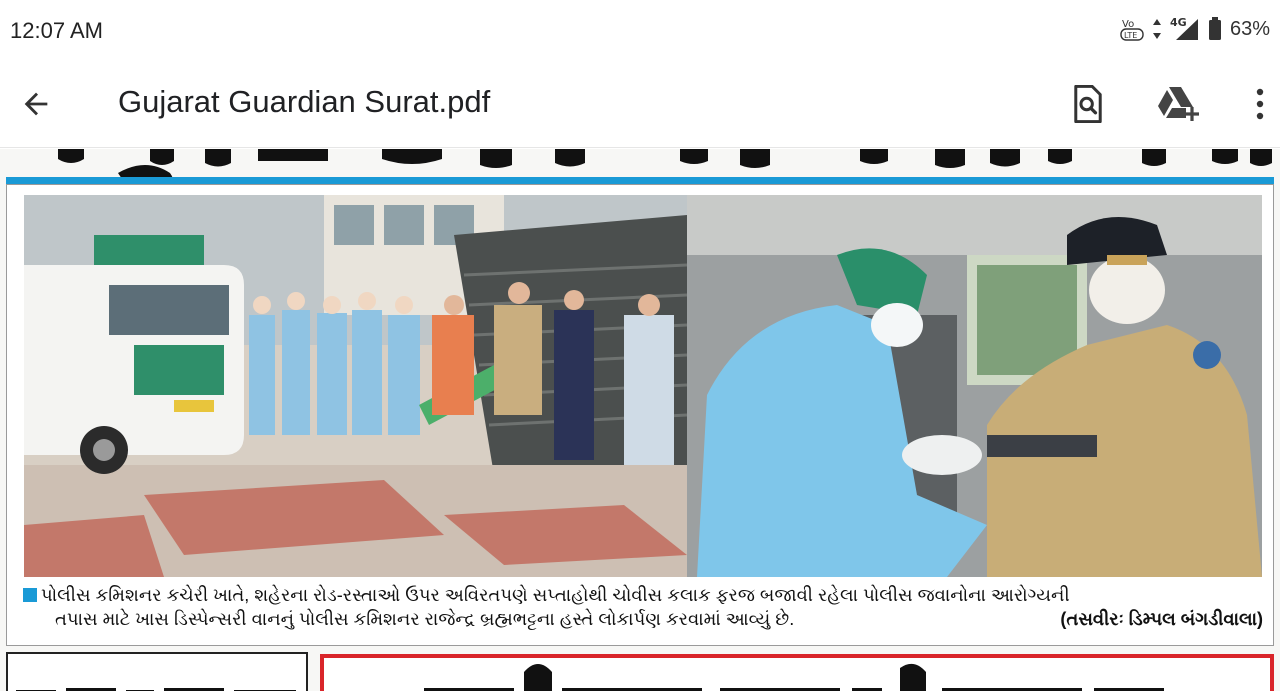 This screenshot has height=691, width=1280. Describe the element at coordinates (1130, 35) in the screenshot. I see `svg-text: LTE` at that location.